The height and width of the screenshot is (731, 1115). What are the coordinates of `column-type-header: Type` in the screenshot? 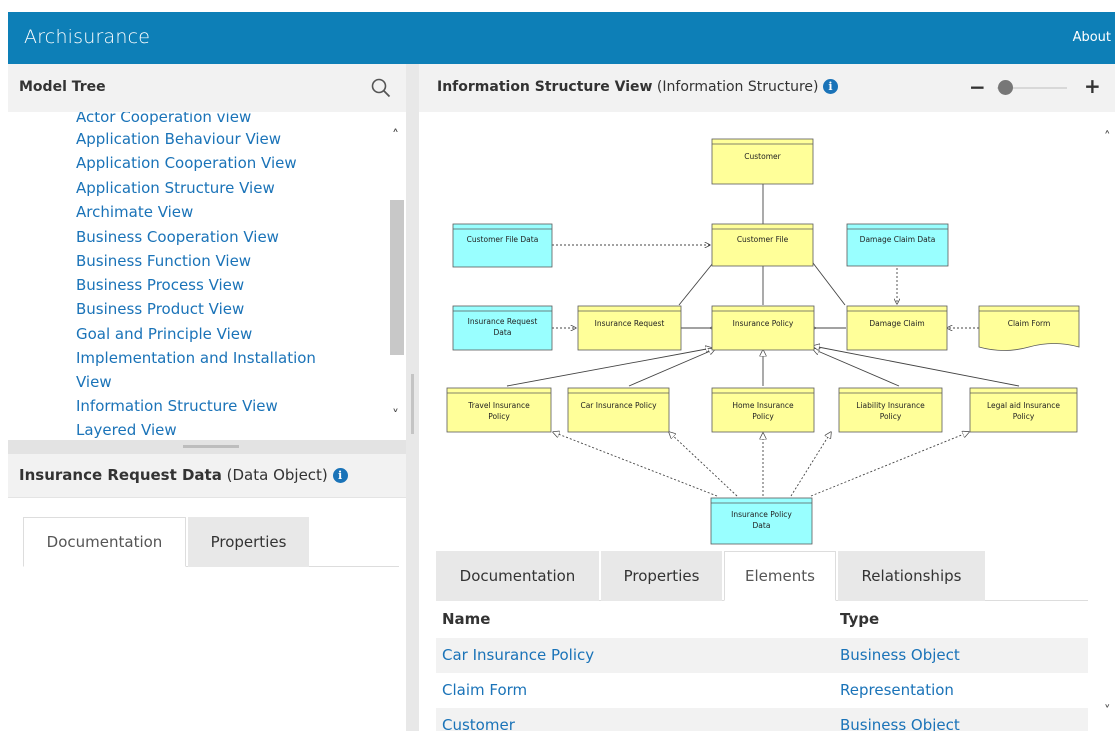 It's located at (860, 619).